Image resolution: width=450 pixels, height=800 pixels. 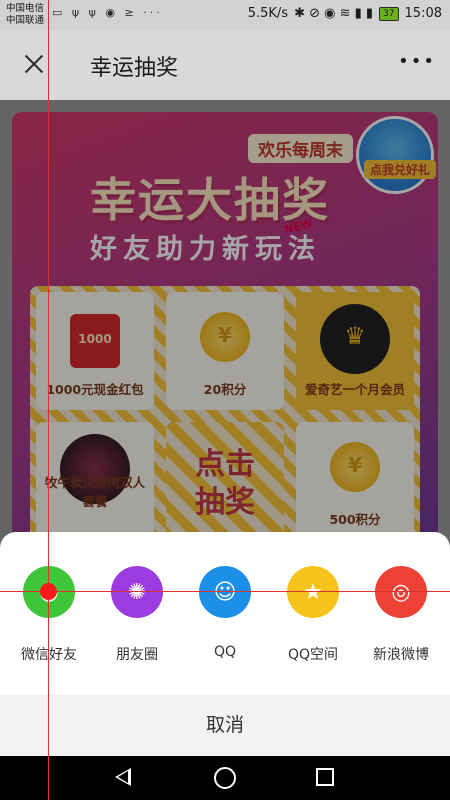 I want to click on qq-icon: ☺, so click(x=225, y=592).